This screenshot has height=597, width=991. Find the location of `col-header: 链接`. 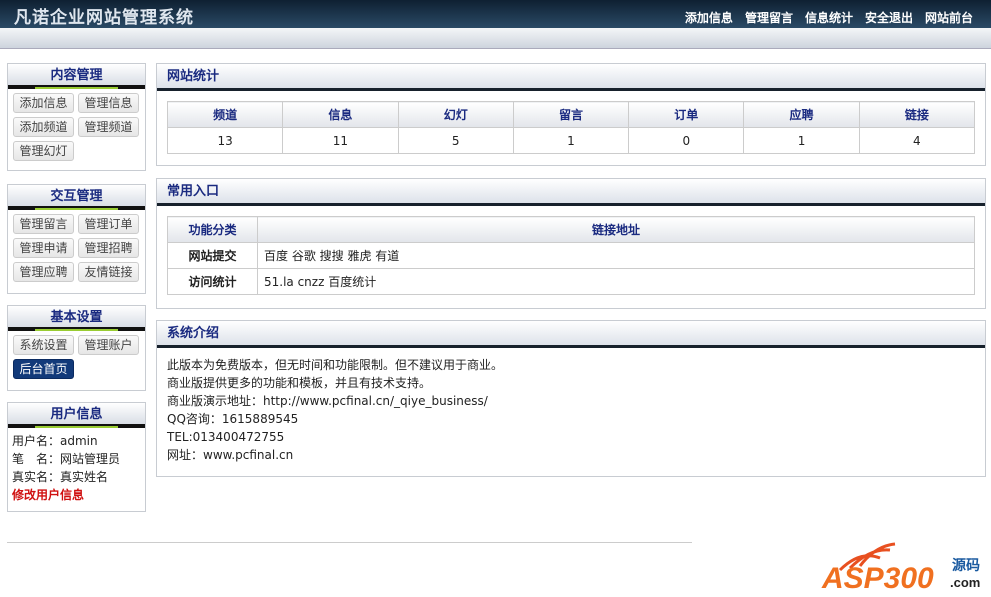

col-header: 链接 is located at coordinates (917, 114).